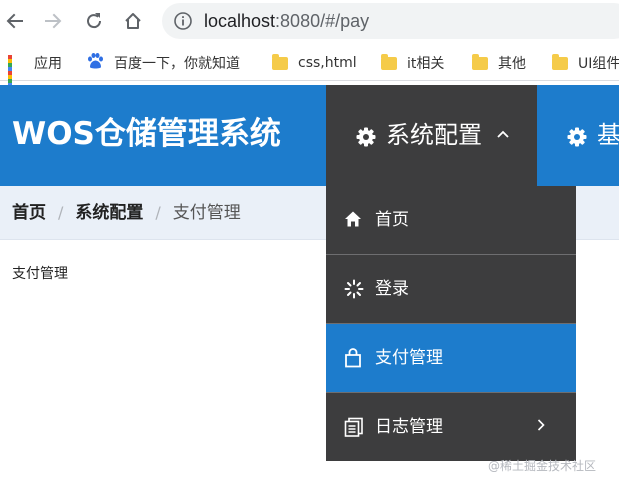 The width and height of the screenshot is (619, 488). Describe the element at coordinates (327, 63) in the screenshot. I see `bookmark-label: css,html` at that location.